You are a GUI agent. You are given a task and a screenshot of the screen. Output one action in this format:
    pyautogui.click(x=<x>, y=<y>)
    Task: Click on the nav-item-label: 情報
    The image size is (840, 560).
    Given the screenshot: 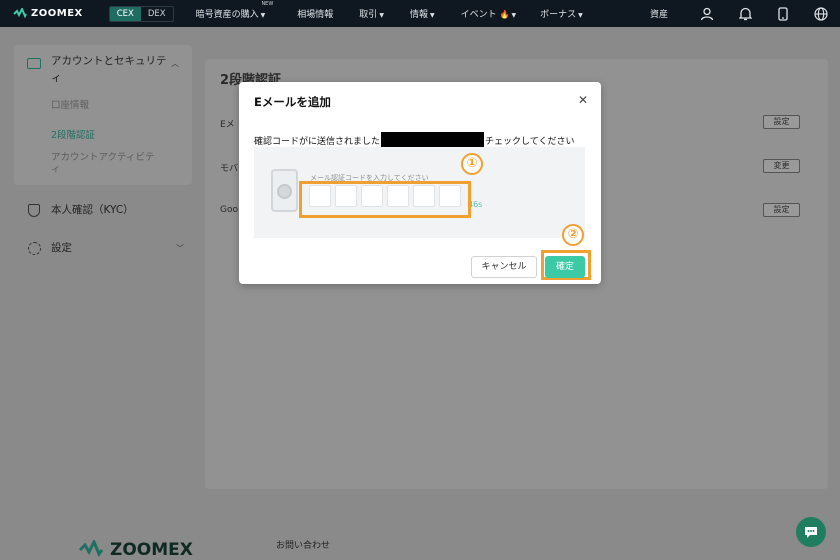 What is the action you would take?
    pyautogui.click(x=418, y=15)
    